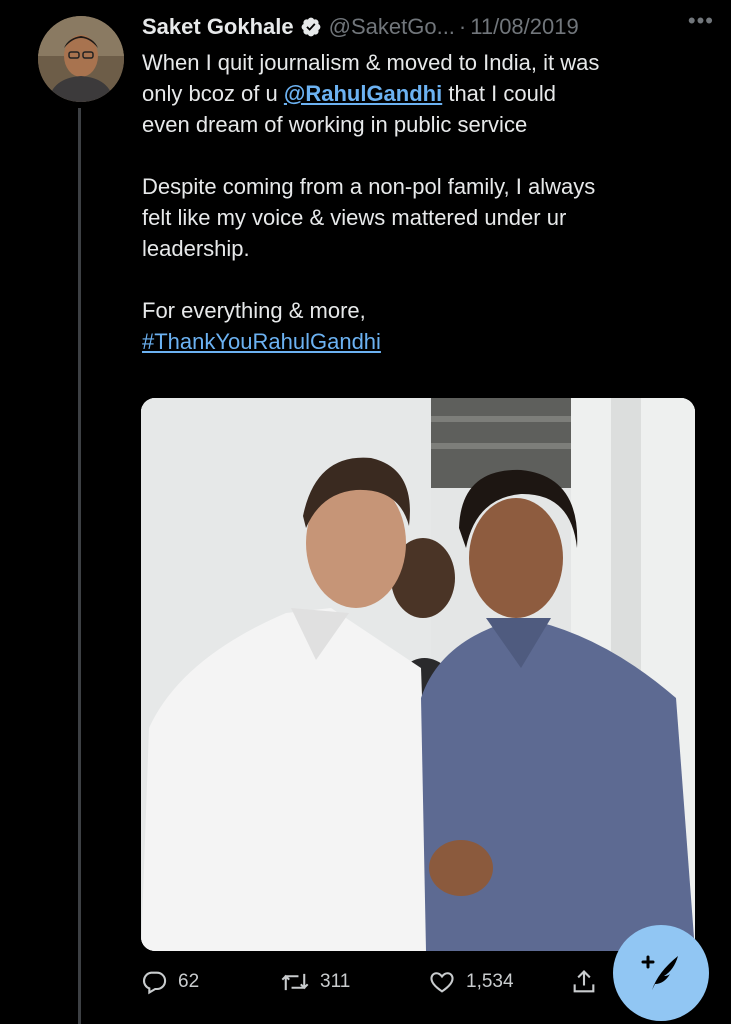 This screenshot has height=1024, width=731. I want to click on heart-icon, so click(442, 982).